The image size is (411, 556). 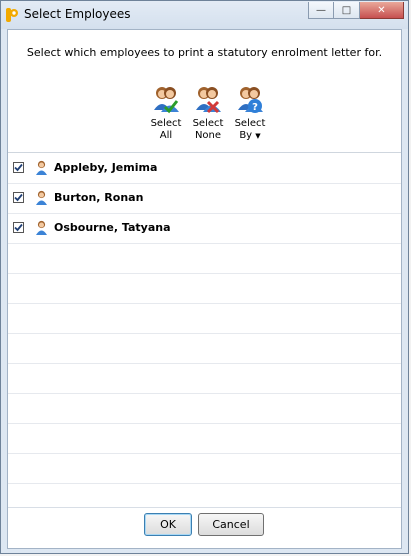 I want to click on dropdown-arrow-icon: ▼, so click(x=258, y=136).